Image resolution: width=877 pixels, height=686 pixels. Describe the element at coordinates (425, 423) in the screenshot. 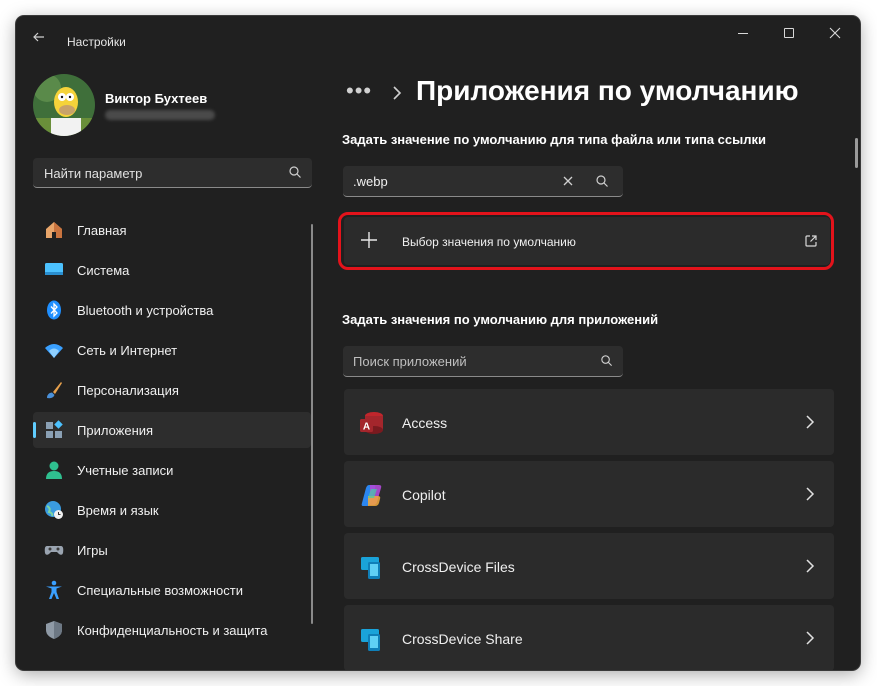

I see `app-label: Access` at that location.